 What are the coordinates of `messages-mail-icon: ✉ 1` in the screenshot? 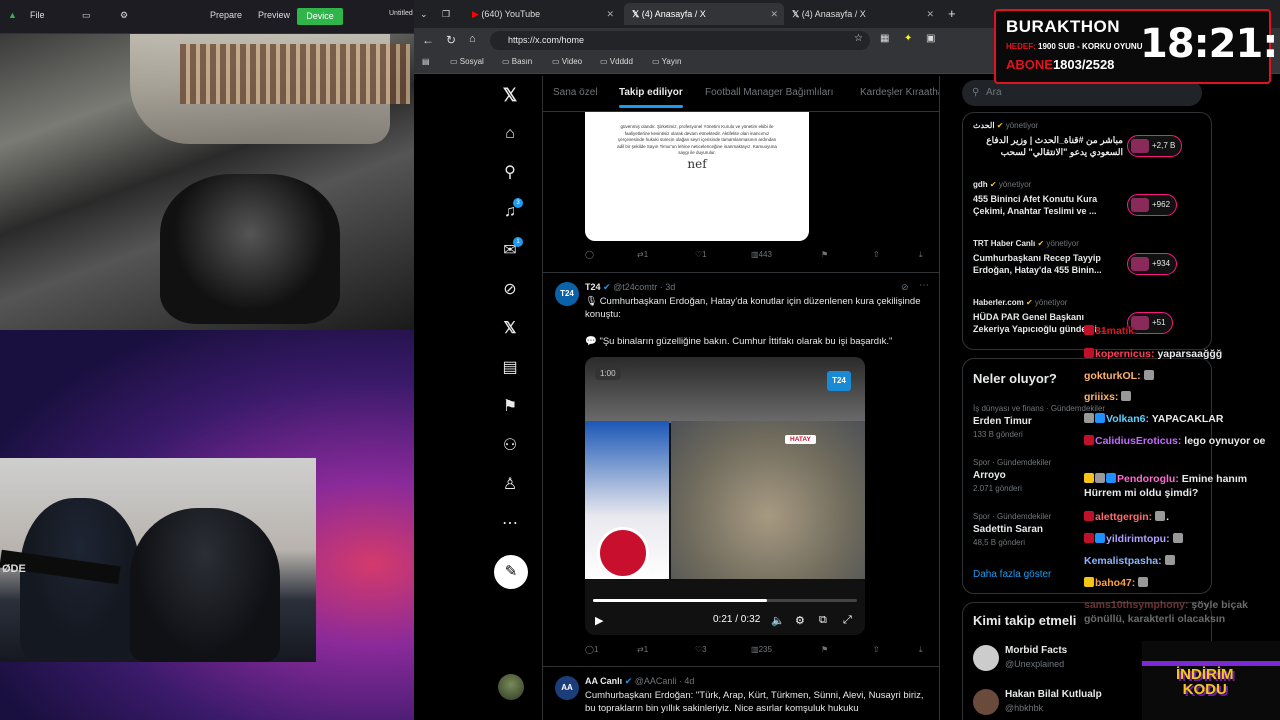 It's located at (511, 249).